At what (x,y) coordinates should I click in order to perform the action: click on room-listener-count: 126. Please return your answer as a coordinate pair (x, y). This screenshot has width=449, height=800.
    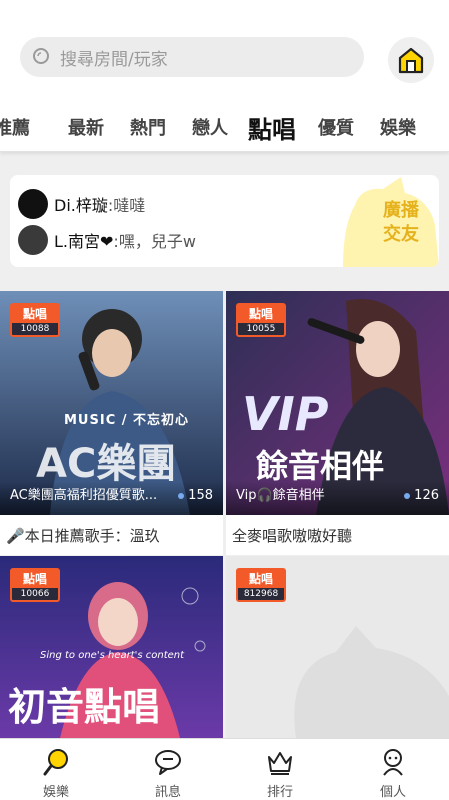
    Looking at the image, I should click on (421, 495).